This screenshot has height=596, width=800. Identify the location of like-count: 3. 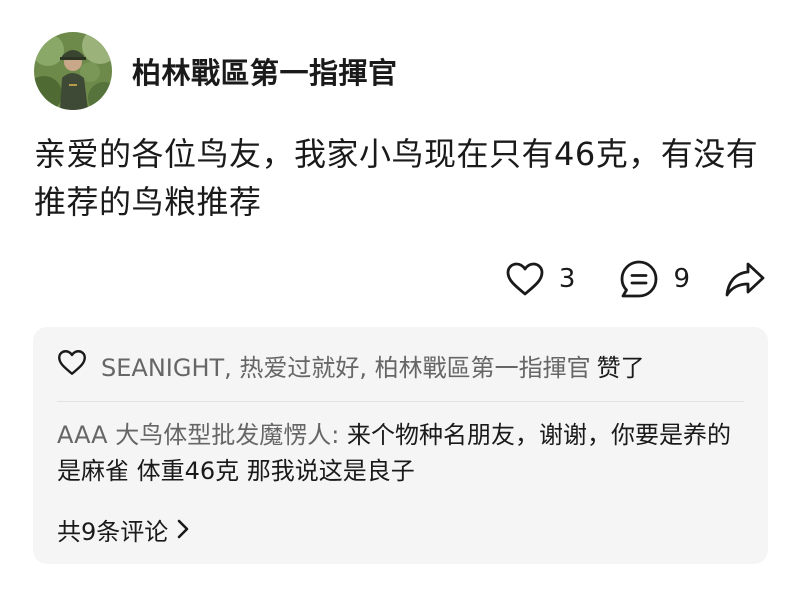
(567, 279).